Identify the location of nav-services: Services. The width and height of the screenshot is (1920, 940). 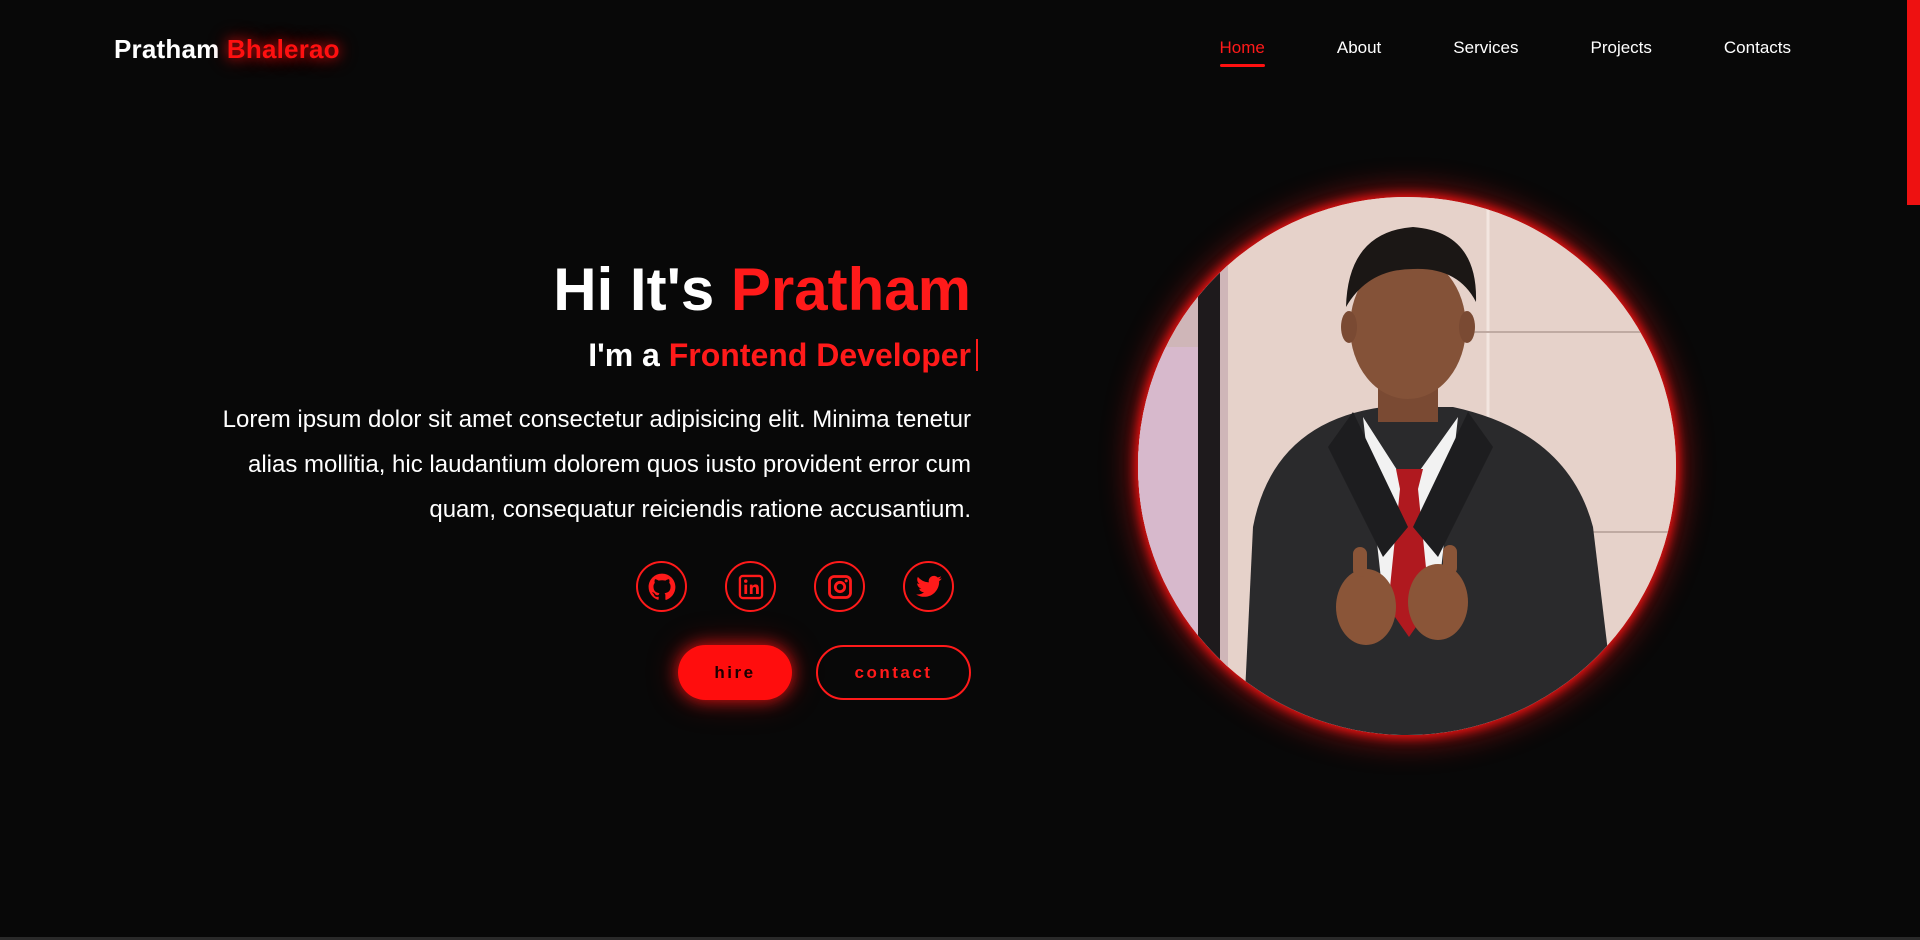
(1485, 48).